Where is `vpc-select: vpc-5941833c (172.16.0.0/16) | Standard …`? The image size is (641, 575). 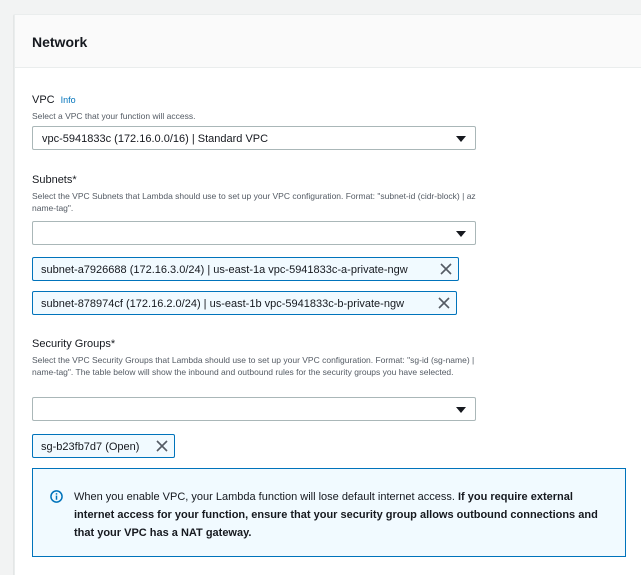 vpc-select: vpc-5941833c (172.16.0.0/16) | Standard … is located at coordinates (254, 138).